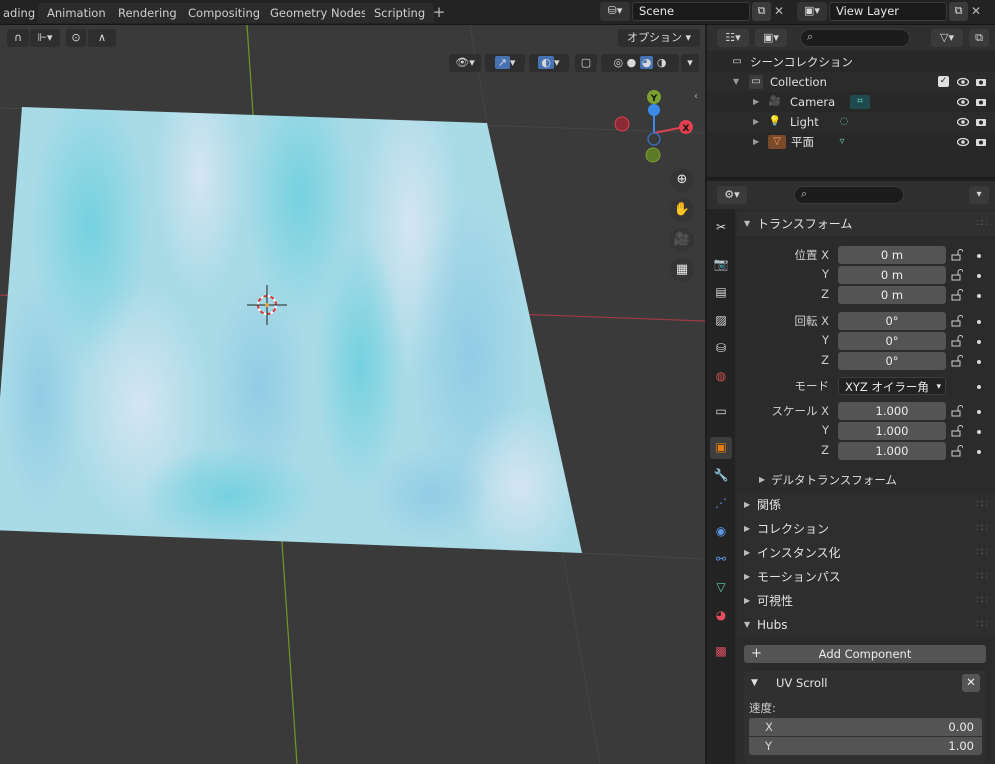 This screenshot has height=764, width=995. I want to click on workspace-tab-rendering: Rendering, so click(147, 13).